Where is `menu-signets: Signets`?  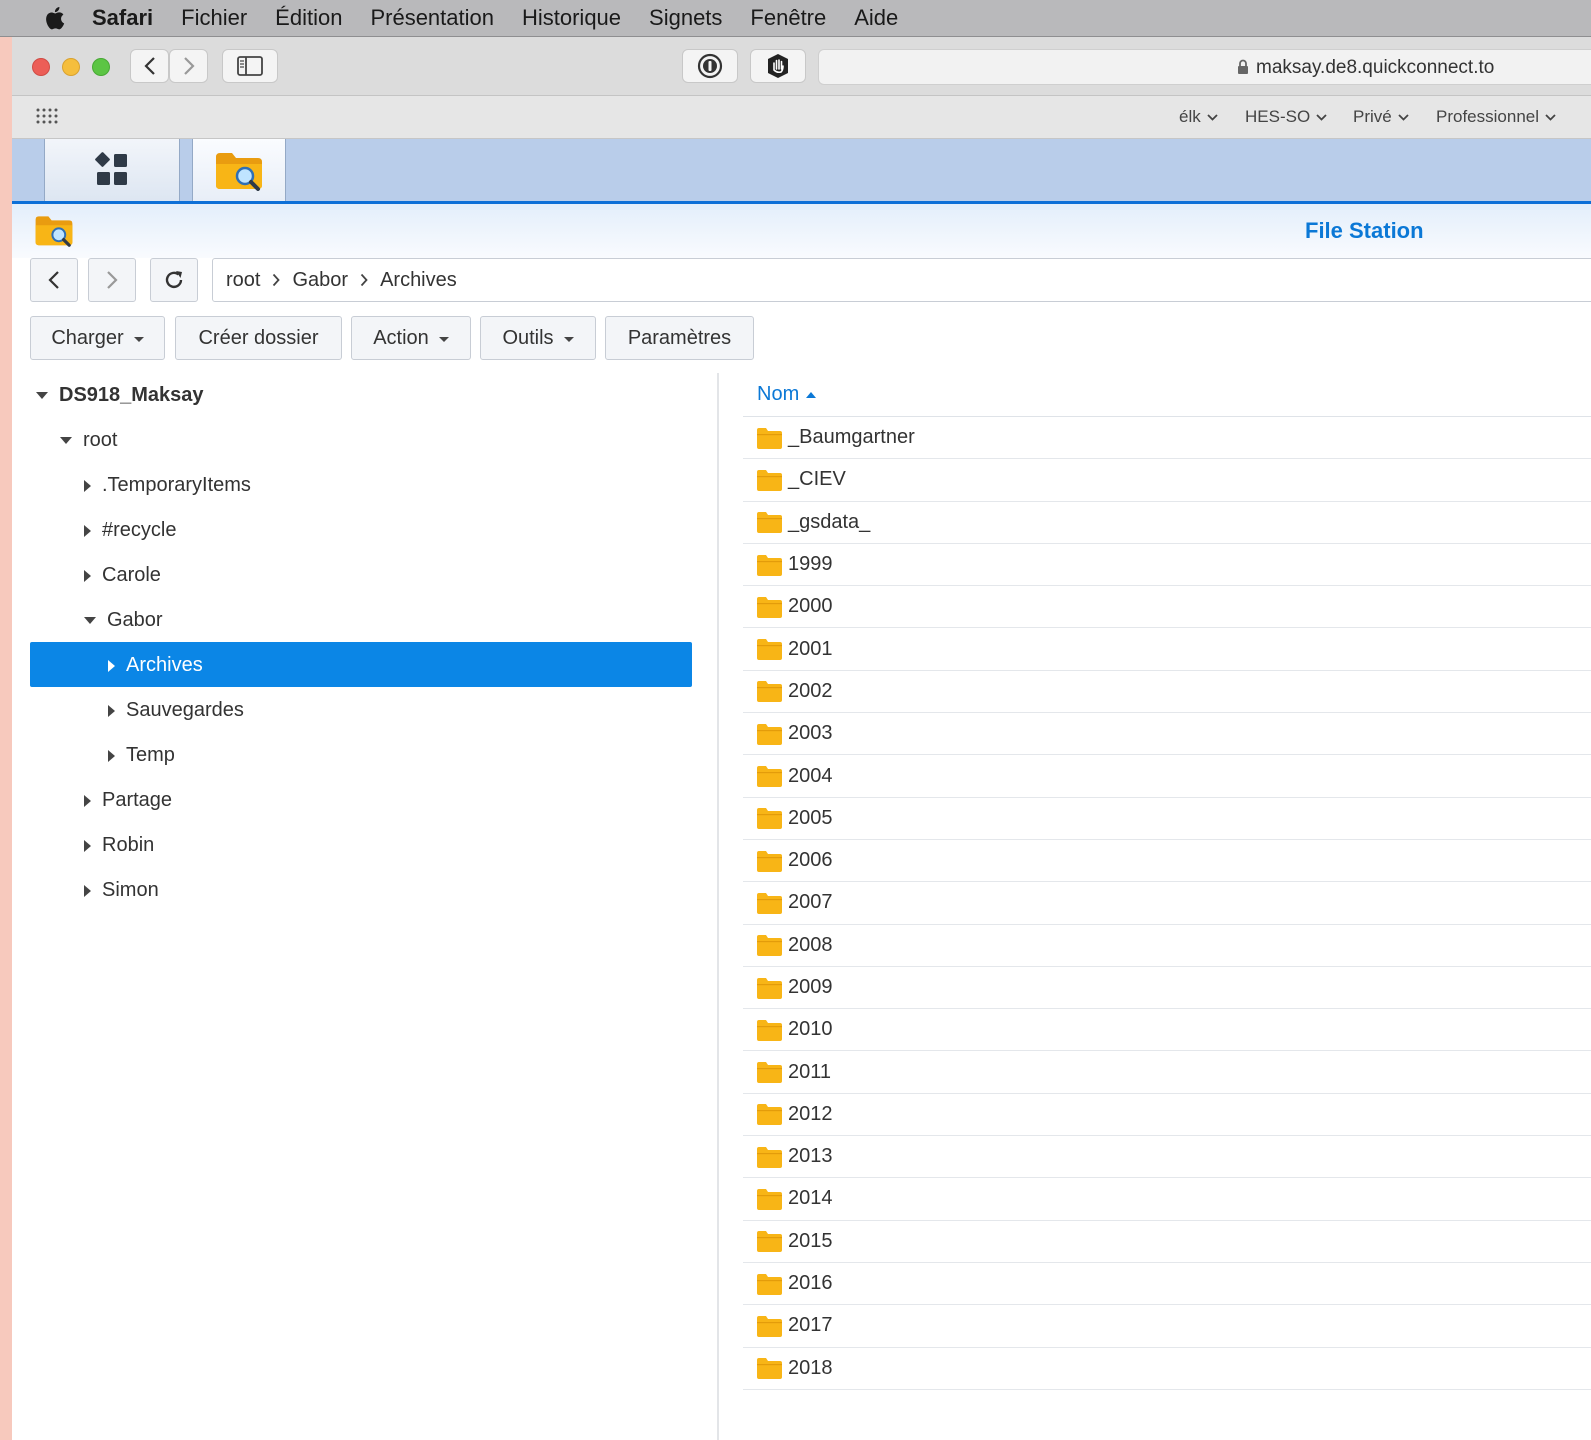
menu-signets: Signets is located at coordinates (685, 18).